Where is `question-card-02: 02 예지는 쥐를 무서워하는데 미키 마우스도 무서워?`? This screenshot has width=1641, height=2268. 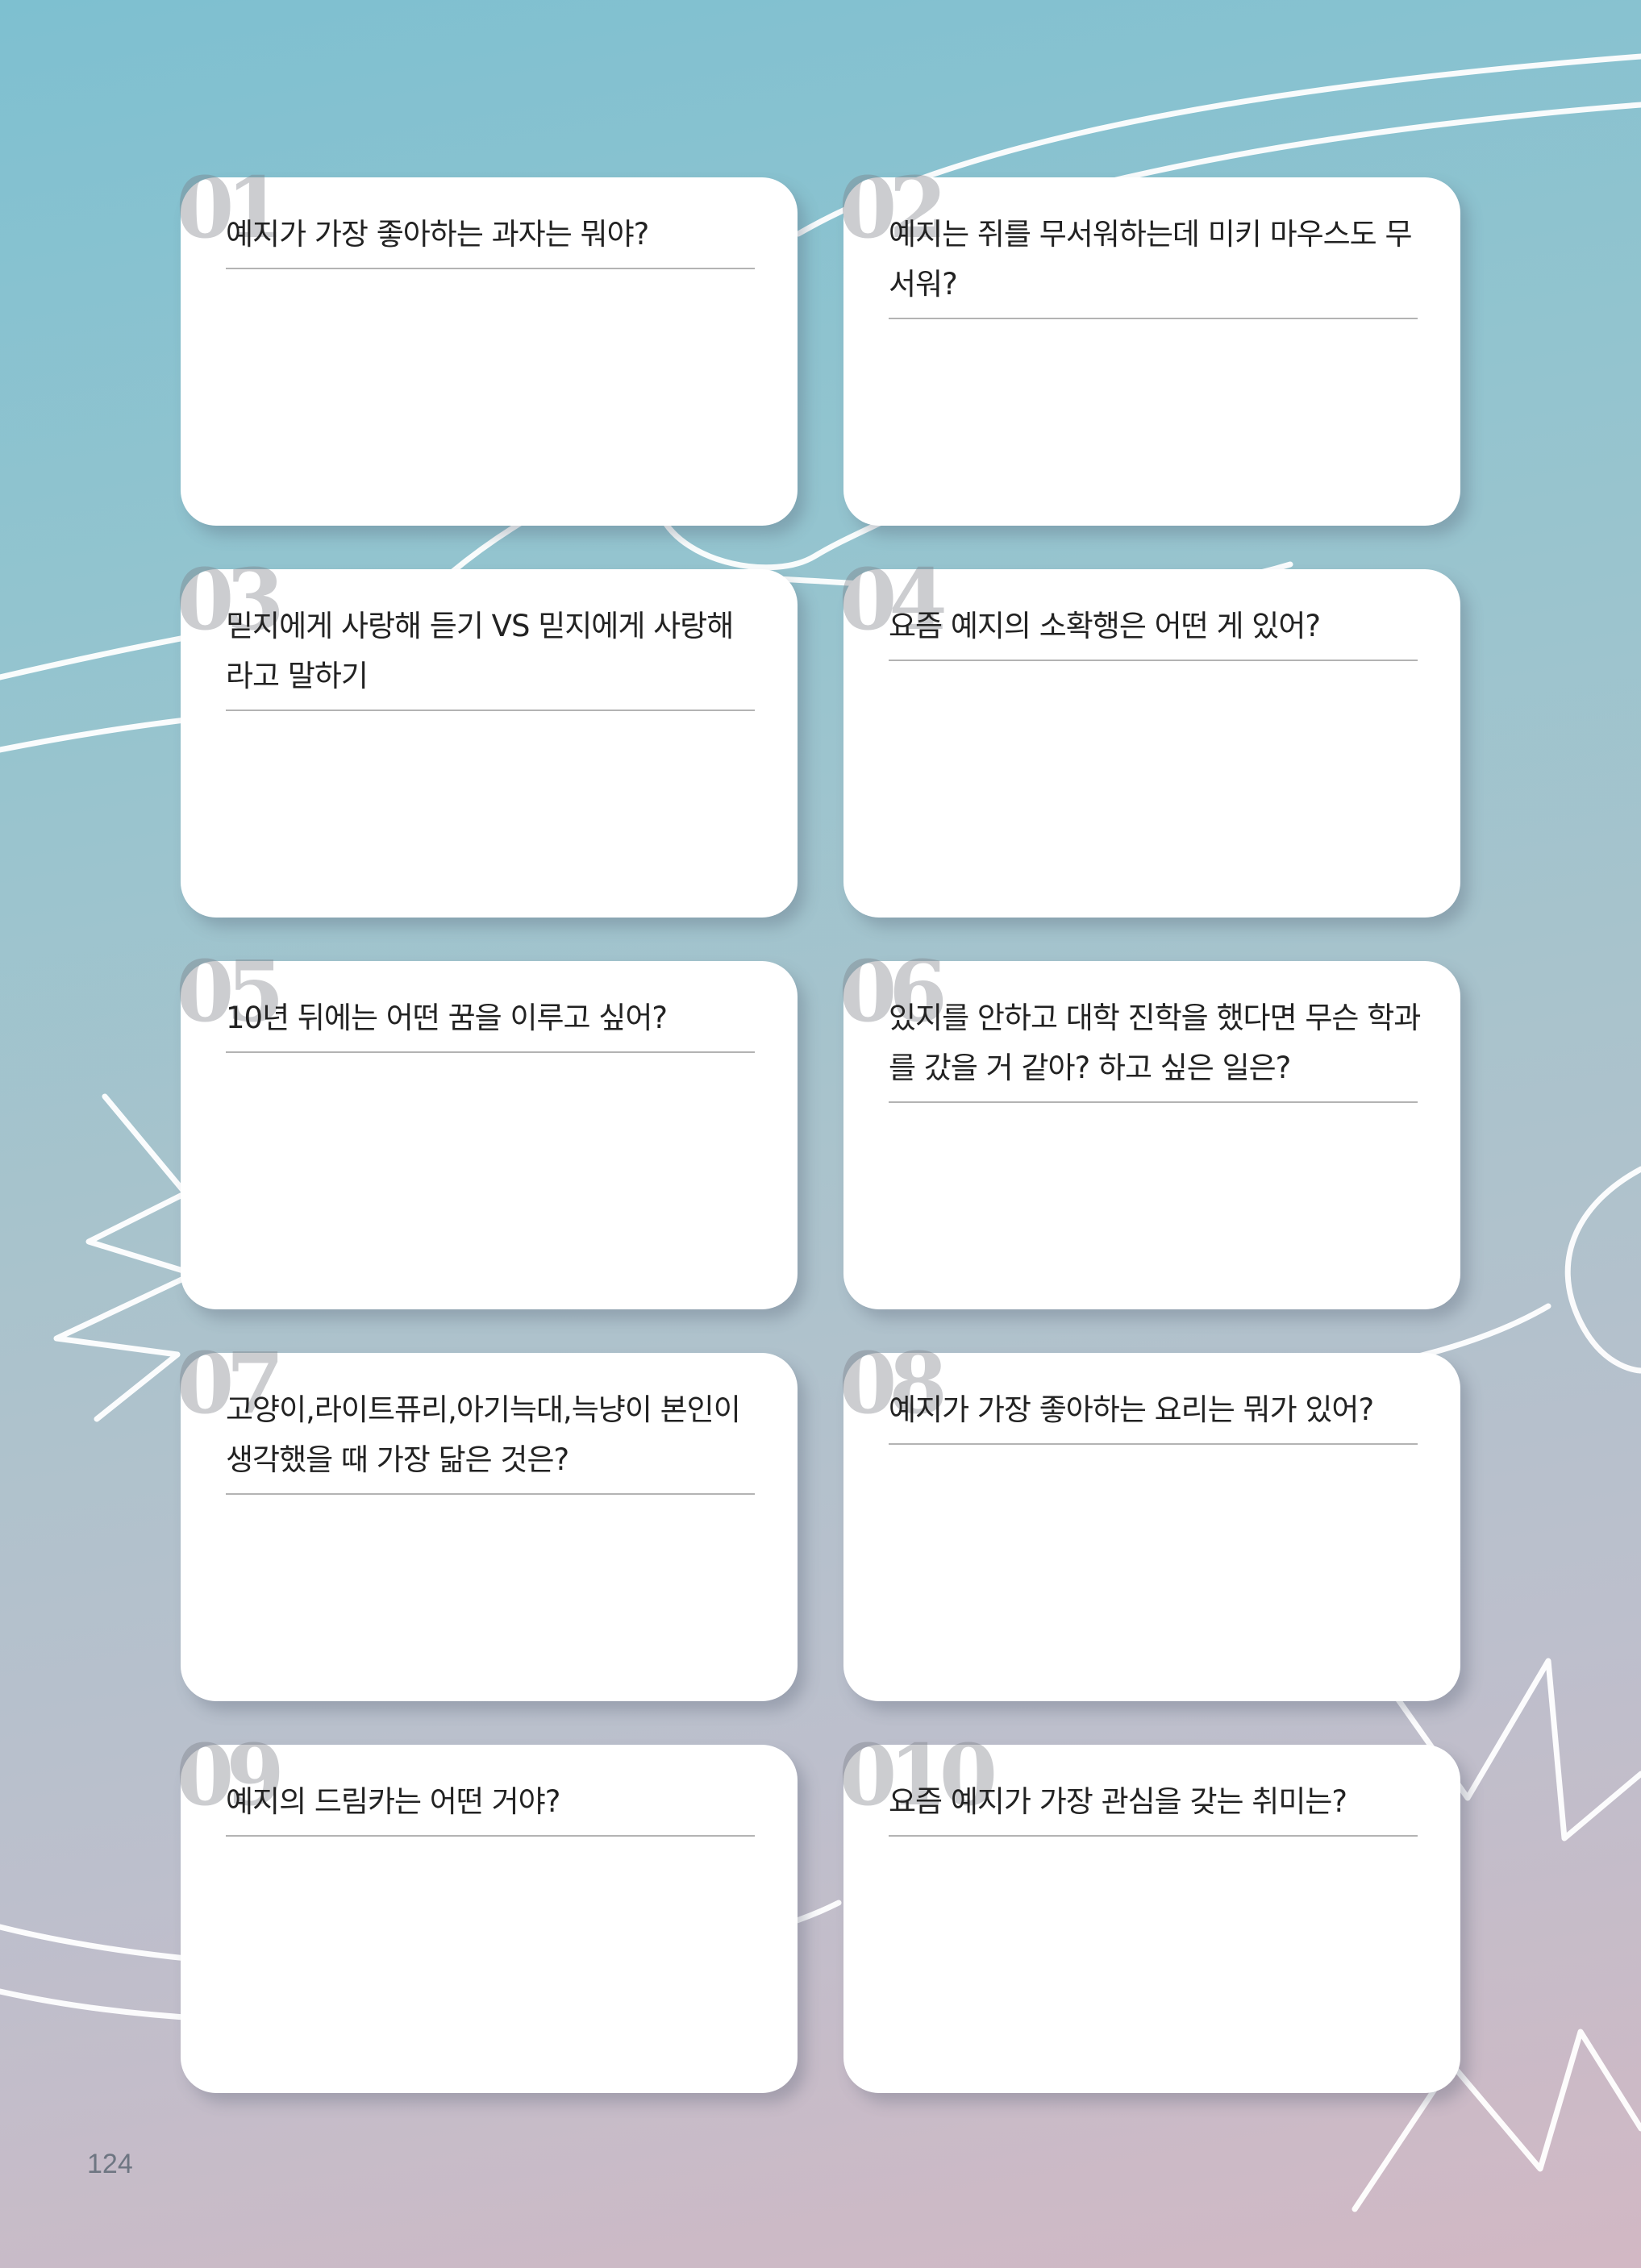 question-card-02: 02 예지는 쥐를 무서워하는데 미키 마우스도 무서워? is located at coordinates (1149, 346).